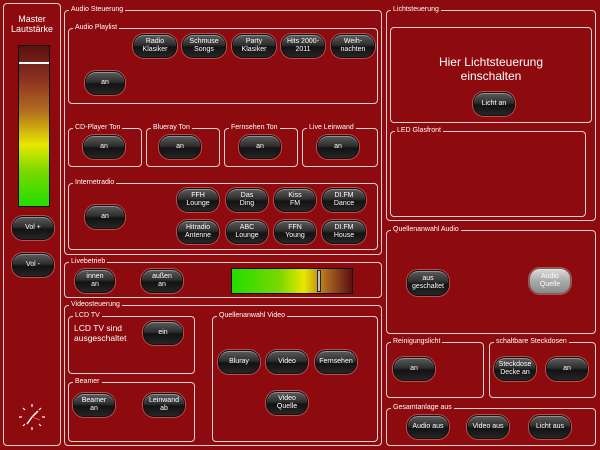 Image resolution: width=600 pixels, height=450 pixels. Describe the element at coordinates (287, 403) in the screenshot. I see `video-source-select-button: Video Quelle` at that location.